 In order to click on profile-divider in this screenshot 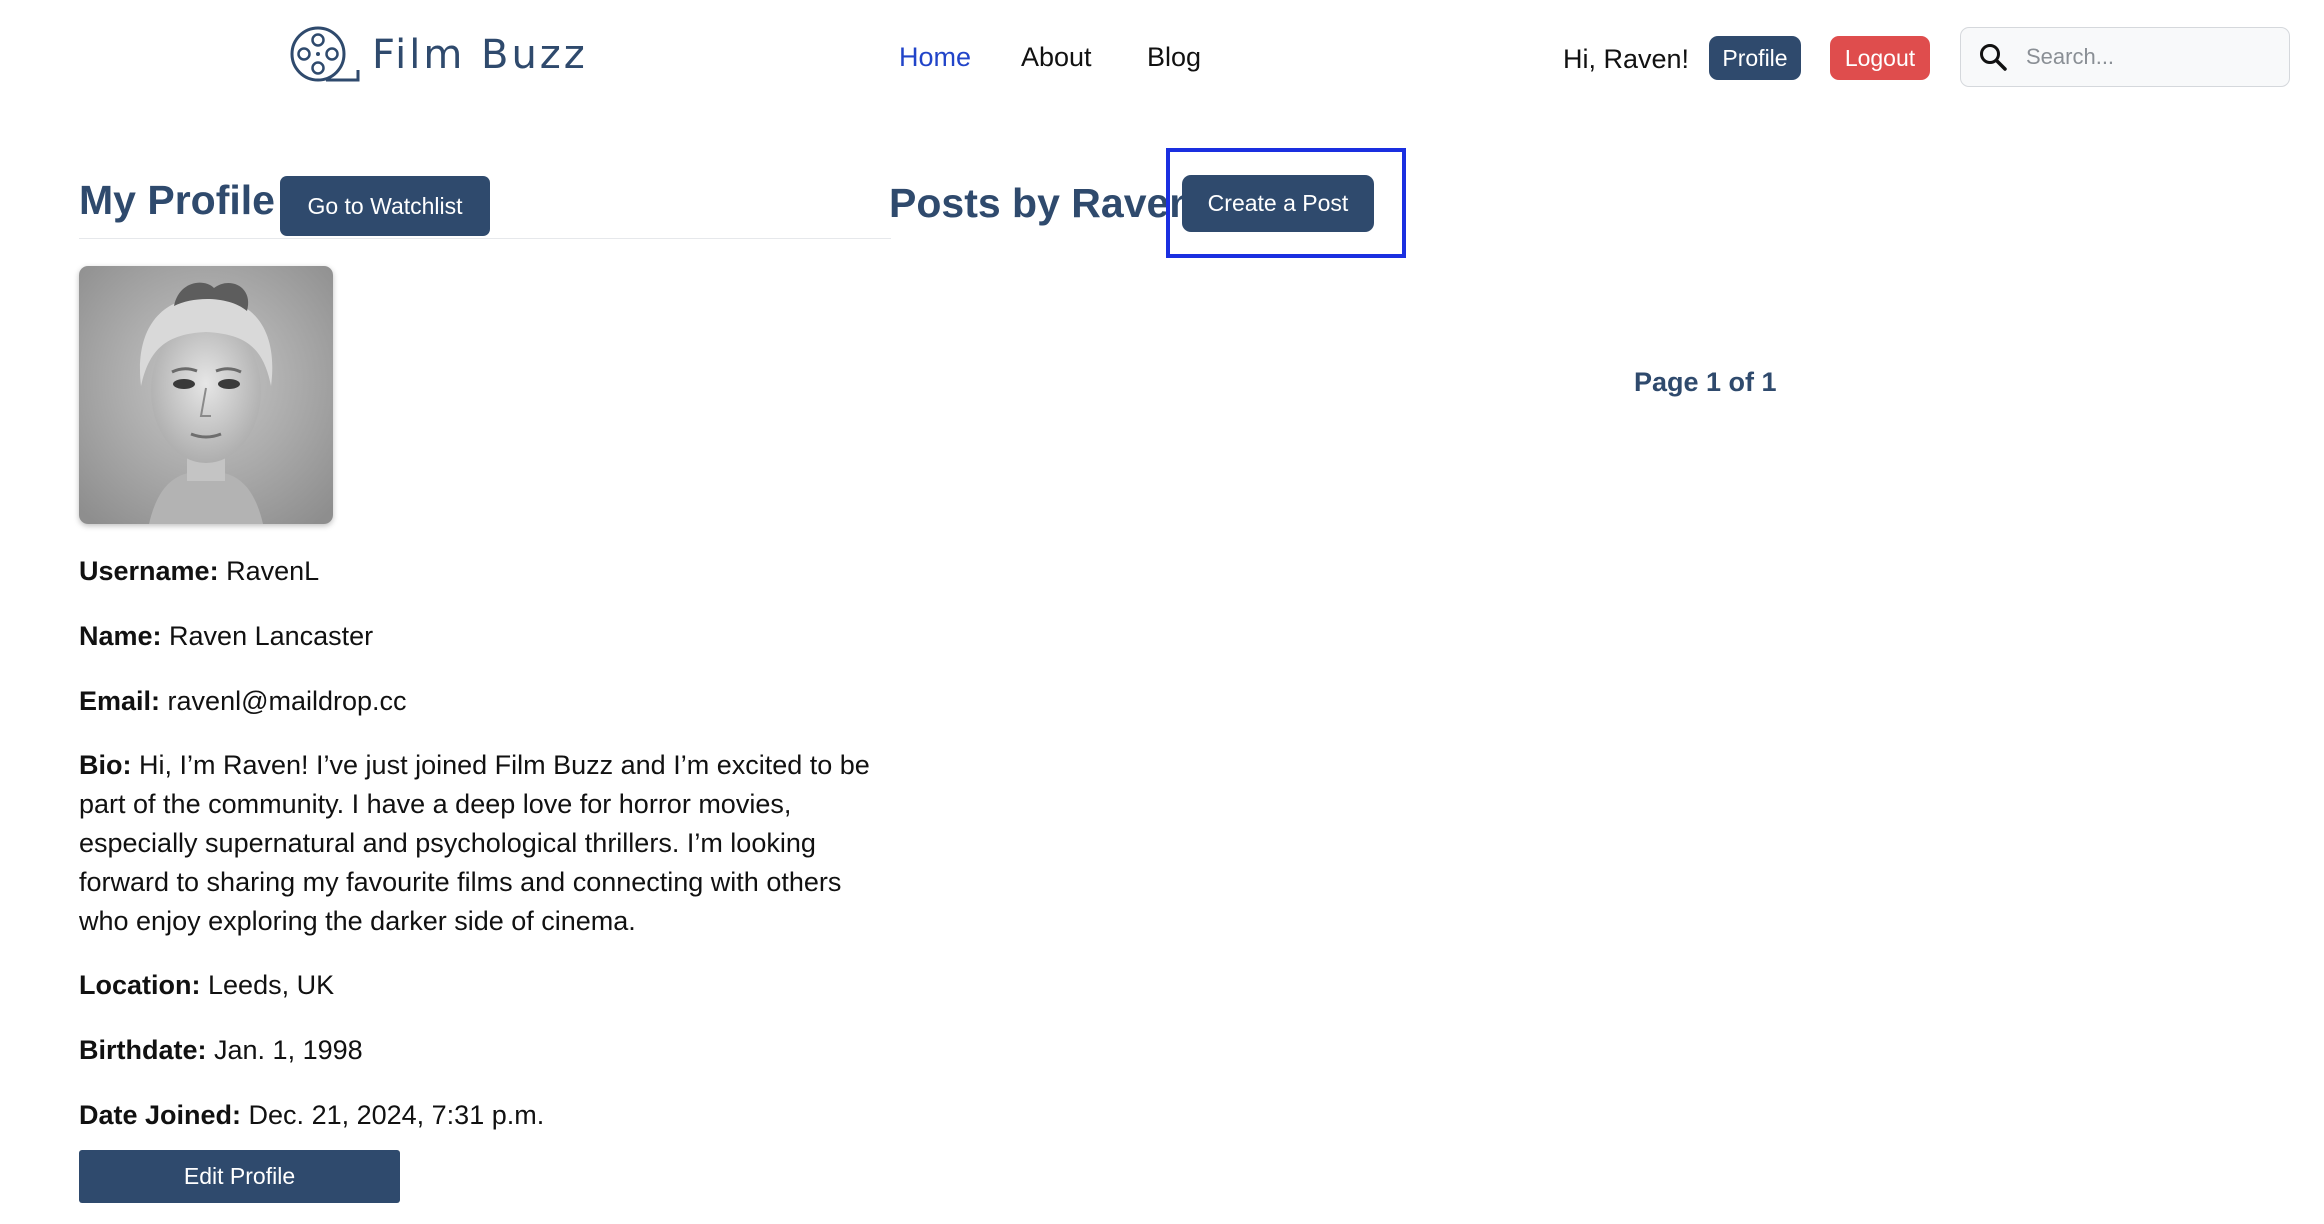, I will do `click(485, 238)`.